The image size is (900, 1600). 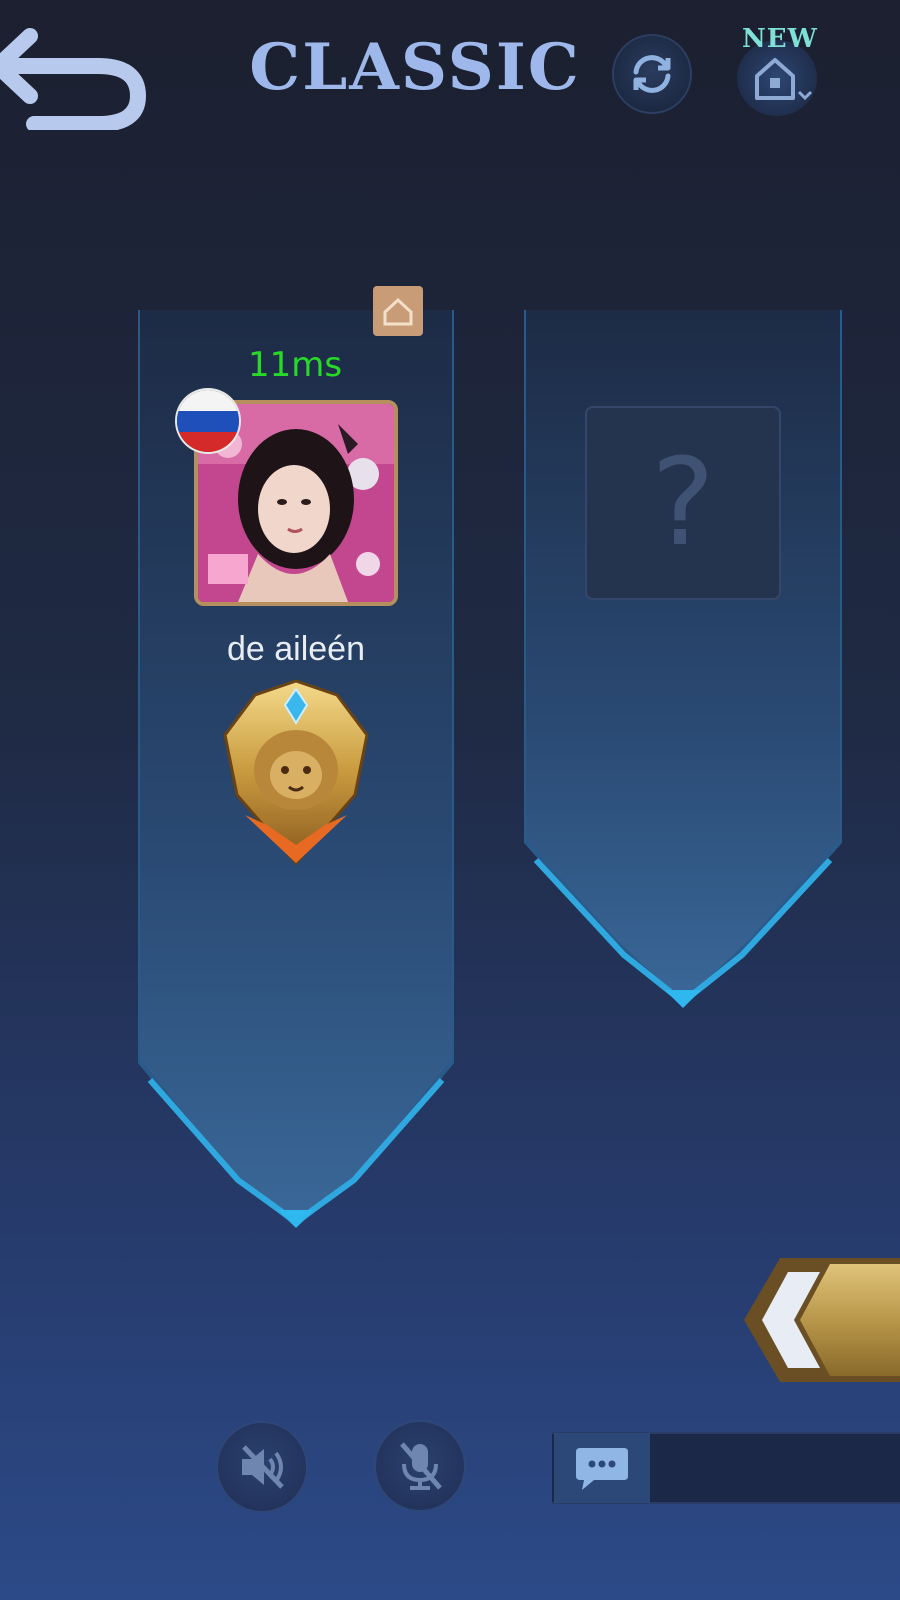 What do you see at coordinates (683, 503) in the screenshot?
I see `empty-slot: ?` at bounding box center [683, 503].